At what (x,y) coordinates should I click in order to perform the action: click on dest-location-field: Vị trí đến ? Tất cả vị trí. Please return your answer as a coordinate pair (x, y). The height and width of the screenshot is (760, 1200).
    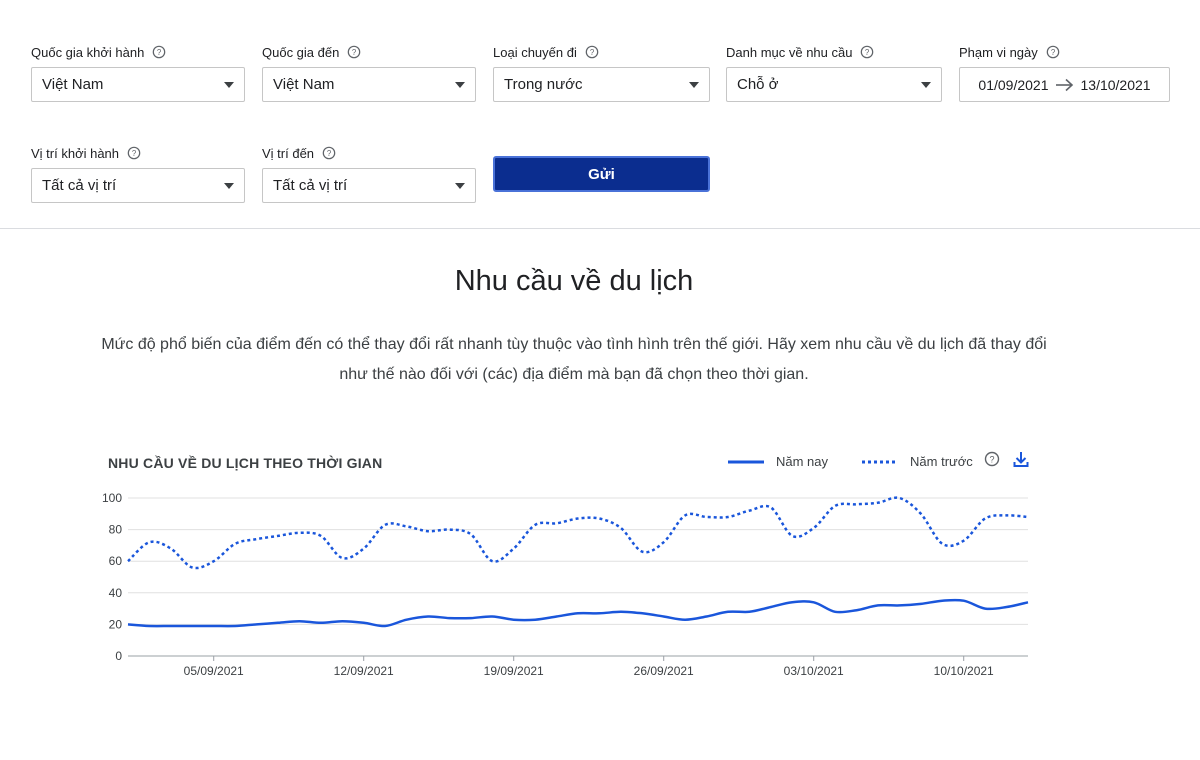
    Looking at the image, I should click on (369, 173).